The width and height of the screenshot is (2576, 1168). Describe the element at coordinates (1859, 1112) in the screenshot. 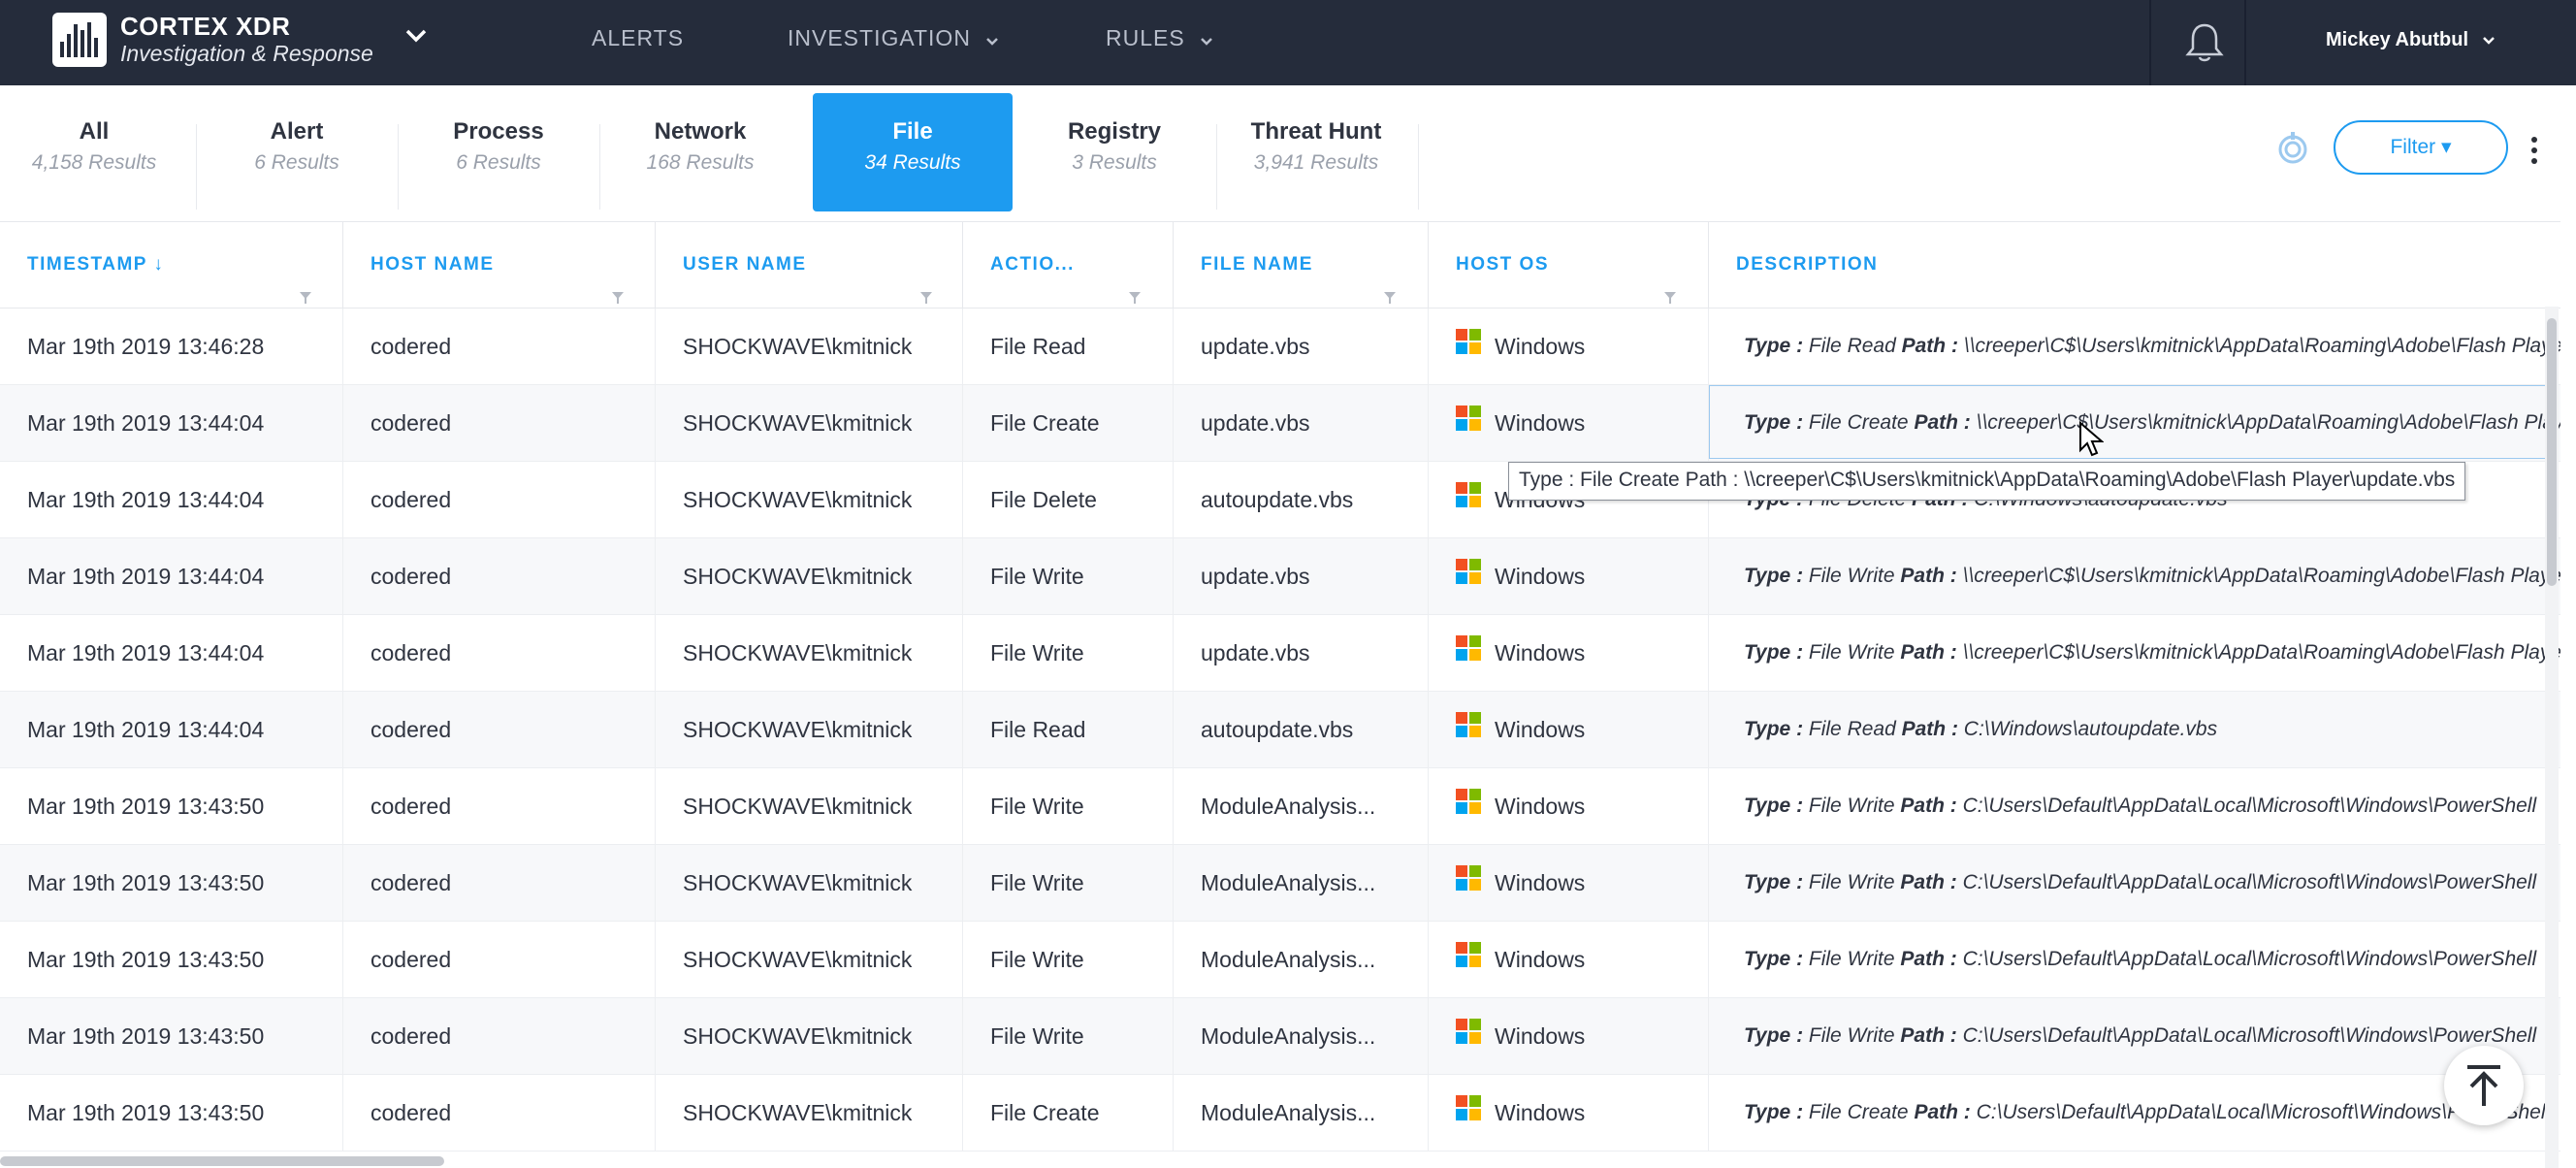

I see `desc-type-value: File Create` at that location.